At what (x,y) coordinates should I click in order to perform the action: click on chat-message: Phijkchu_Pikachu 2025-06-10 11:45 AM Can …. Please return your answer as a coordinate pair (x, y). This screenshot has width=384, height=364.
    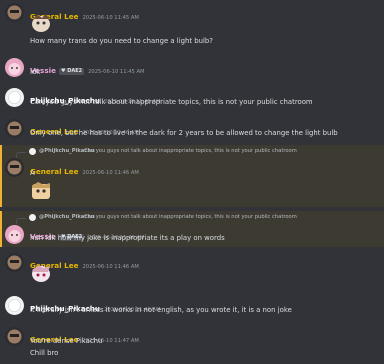
    Looking at the image, I should click on (192, 100).